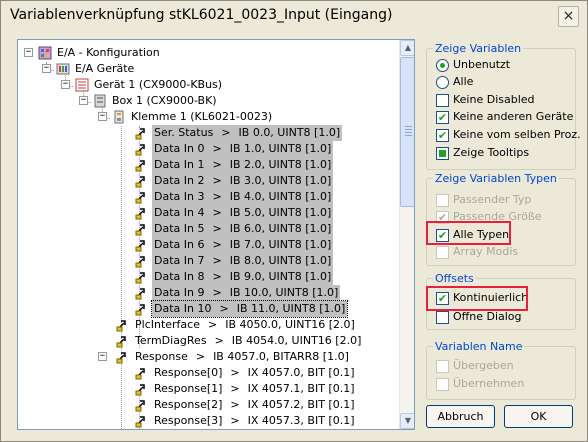  What do you see at coordinates (301, 404) in the screenshot?
I see `variable-address: IX 4057.2, BIT [0.1]` at bounding box center [301, 404].